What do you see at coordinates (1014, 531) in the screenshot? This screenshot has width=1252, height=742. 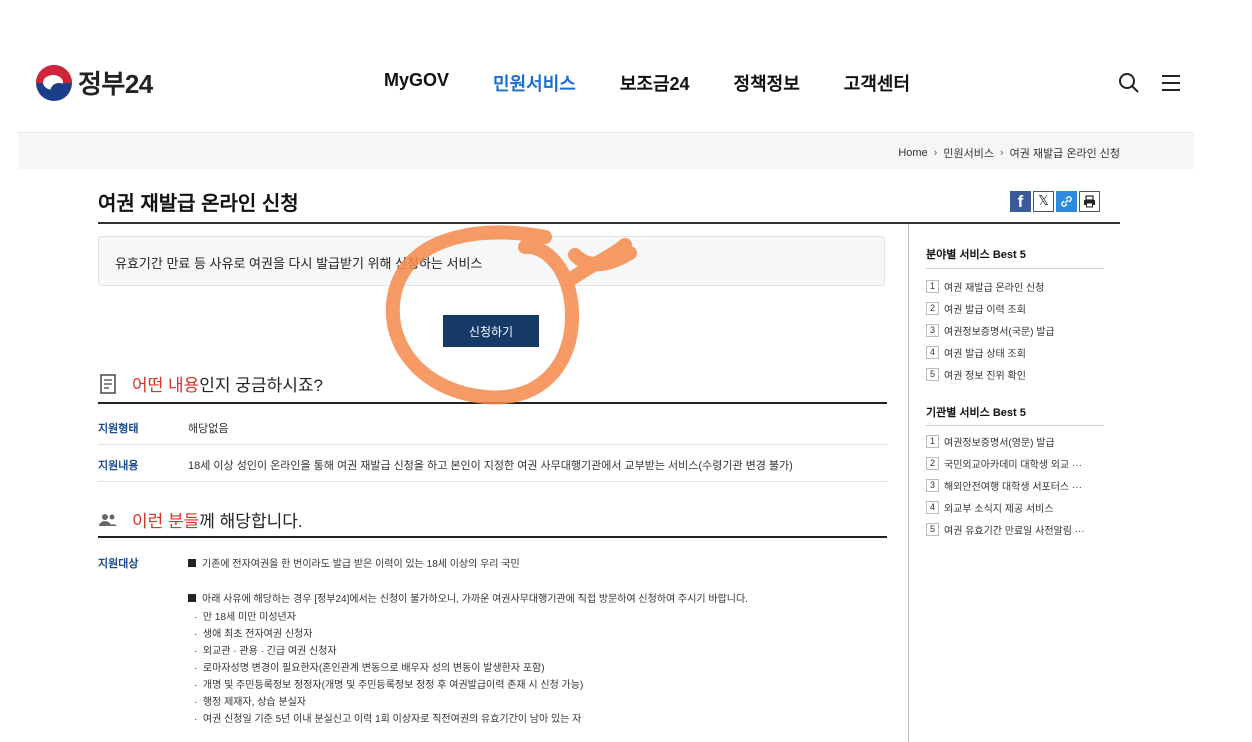 I see `sidebar-item-label: 여권 유효기간 만료일 사전알림 ···` at bounding box center [1014, 531].